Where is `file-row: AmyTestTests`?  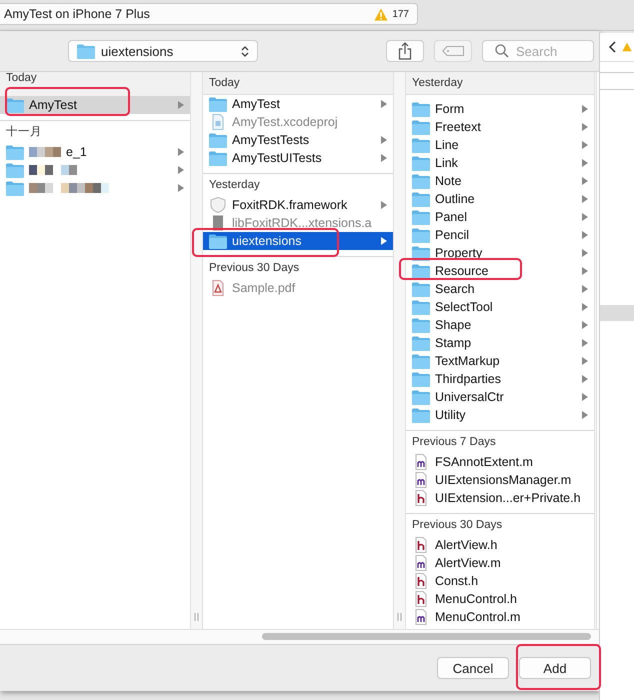 file-row: AmyTestTests is located at coordinates (298, 140).